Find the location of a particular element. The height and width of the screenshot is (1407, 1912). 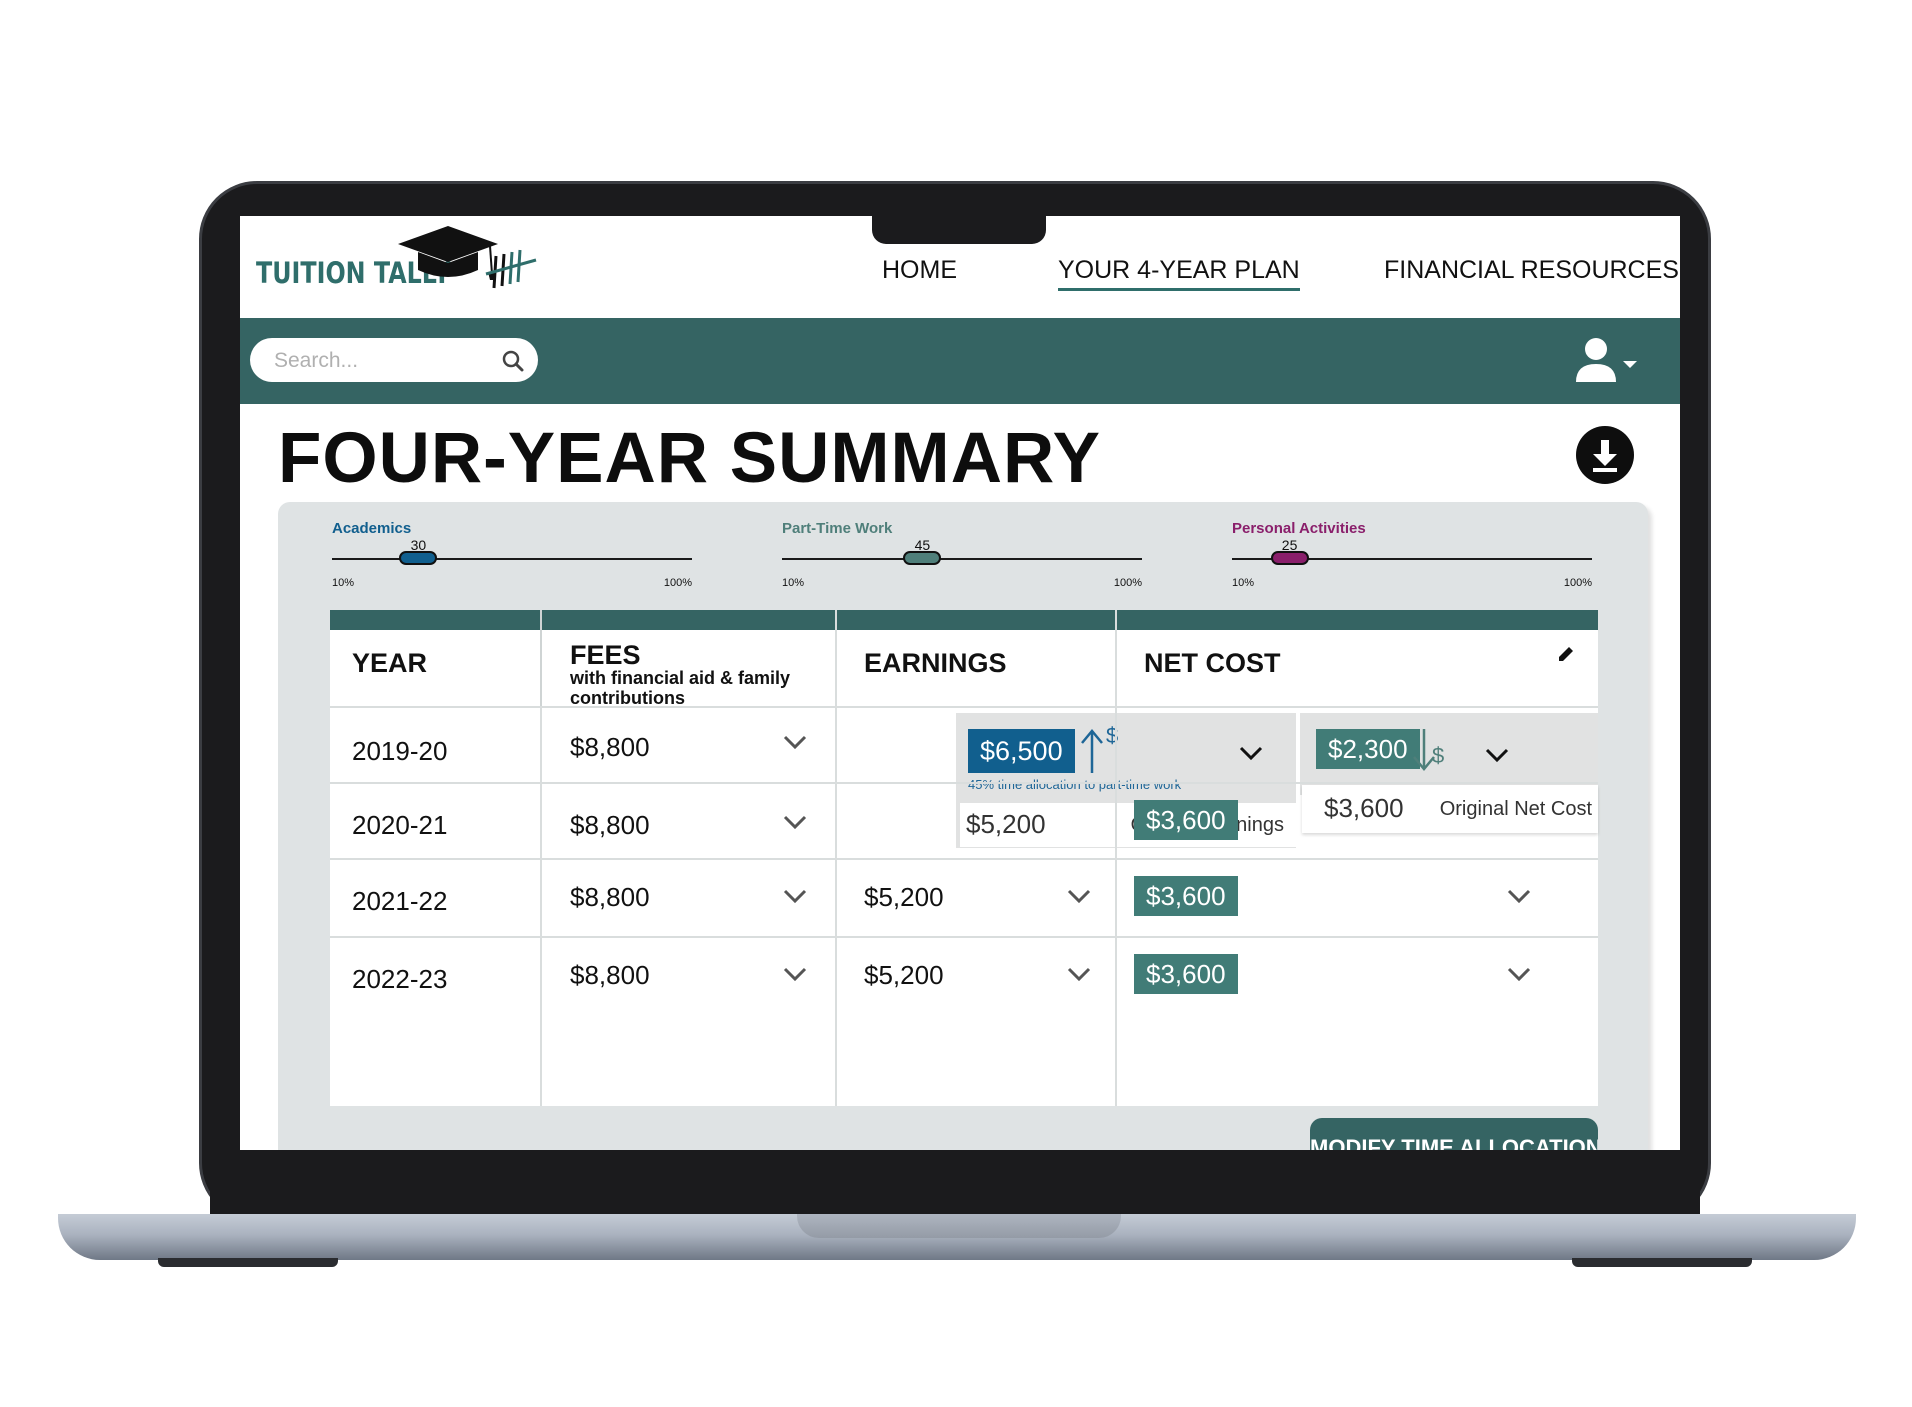

download-icon is located at coordinates (1605, 456).